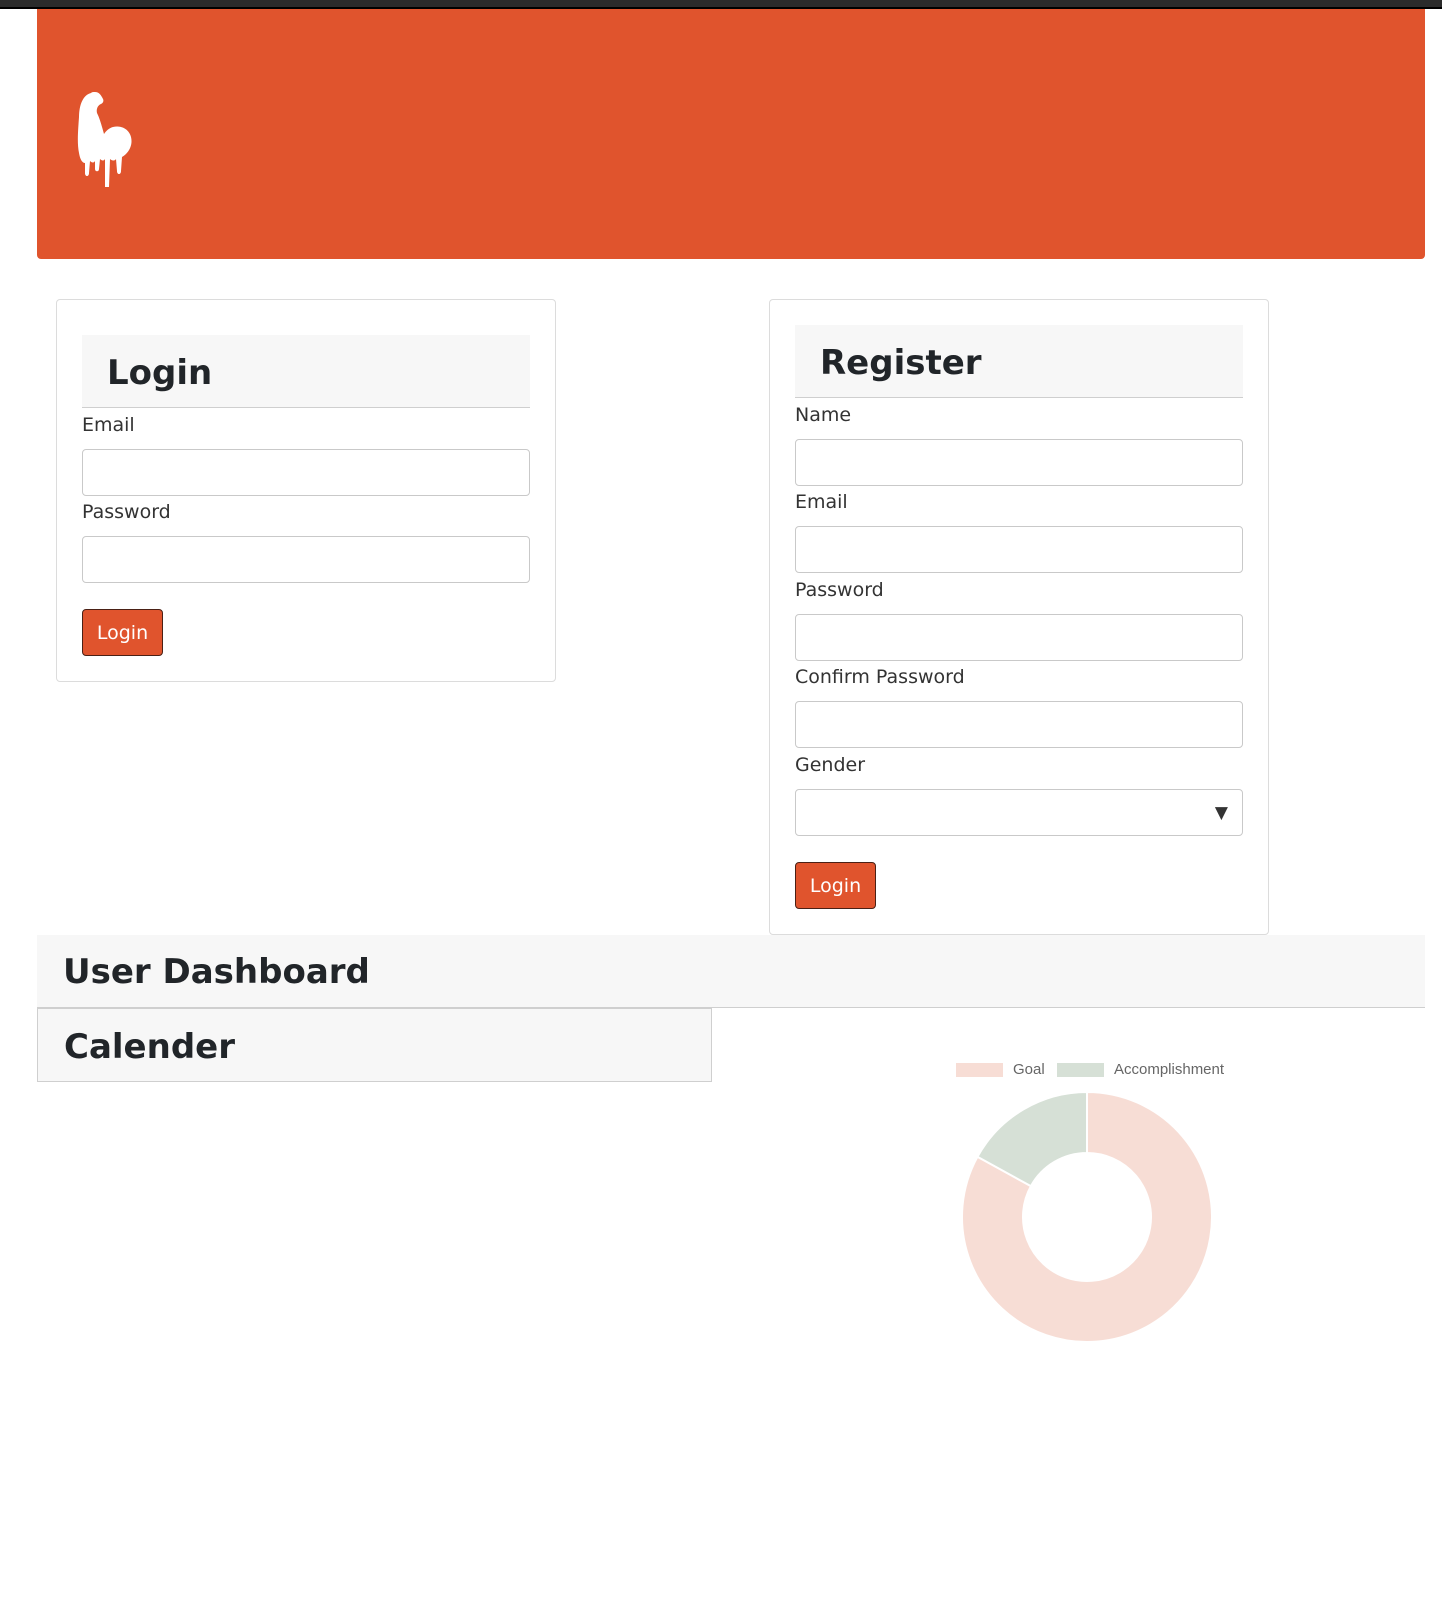  Describe the element at coordinates (1019, 462) in the screenshot. I see `register-name-input` at that location.